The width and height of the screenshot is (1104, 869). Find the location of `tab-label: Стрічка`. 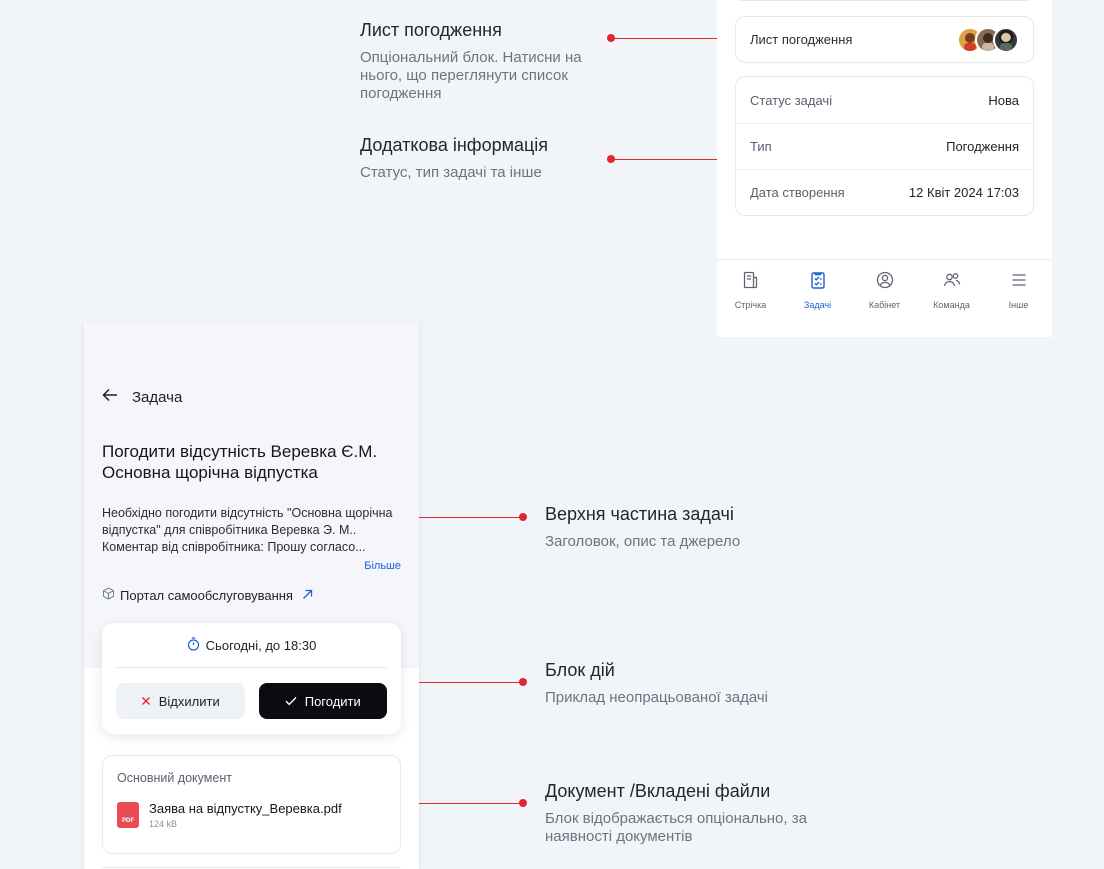

tab-label: Стрічка is located at coordinates (750, 305).